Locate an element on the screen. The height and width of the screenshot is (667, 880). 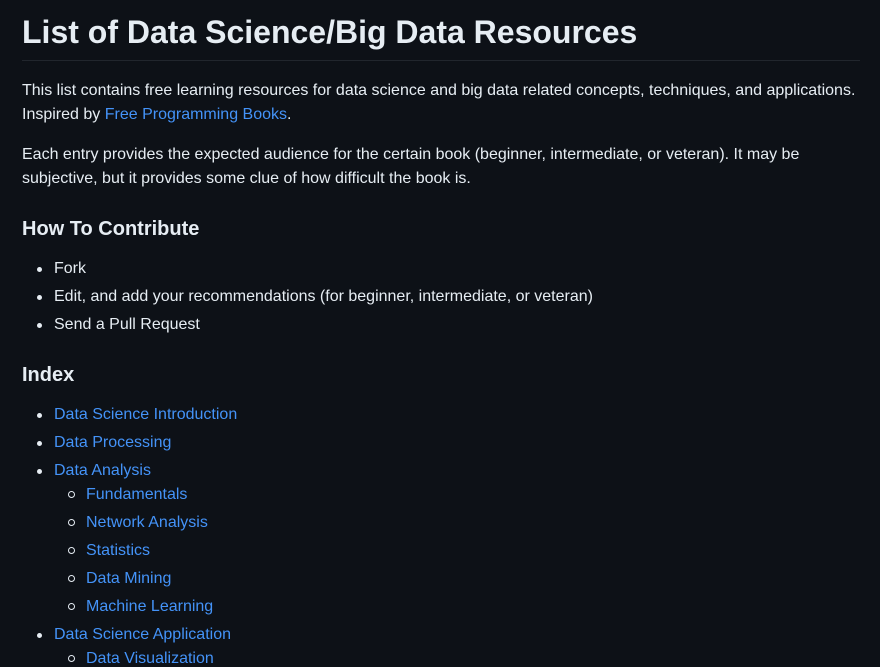
page-title: List of Data Science/Big Data Resources is located at coordinates (441, 35).